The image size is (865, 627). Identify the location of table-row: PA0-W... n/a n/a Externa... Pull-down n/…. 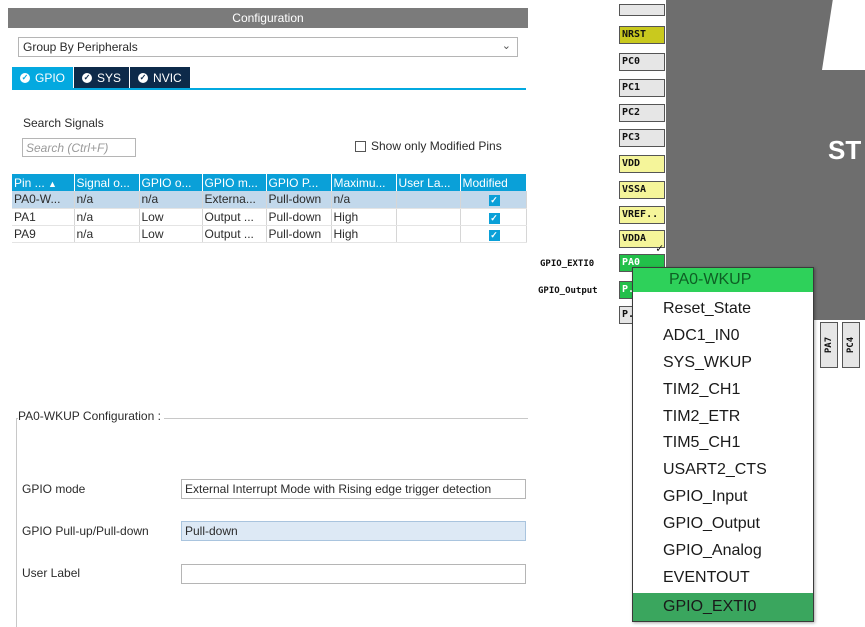
(269, 200).